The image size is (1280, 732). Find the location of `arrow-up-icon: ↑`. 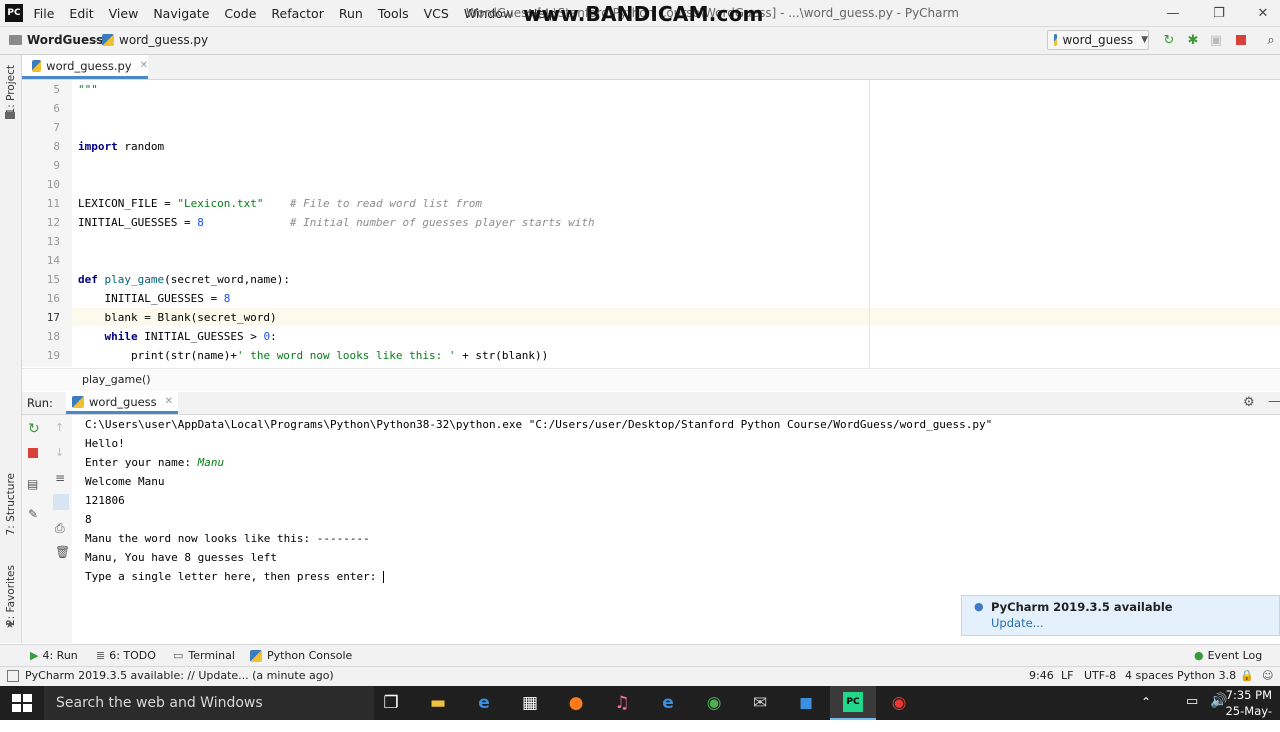

arrow-up-icon: ↑ is located at coordinates (59, 427).